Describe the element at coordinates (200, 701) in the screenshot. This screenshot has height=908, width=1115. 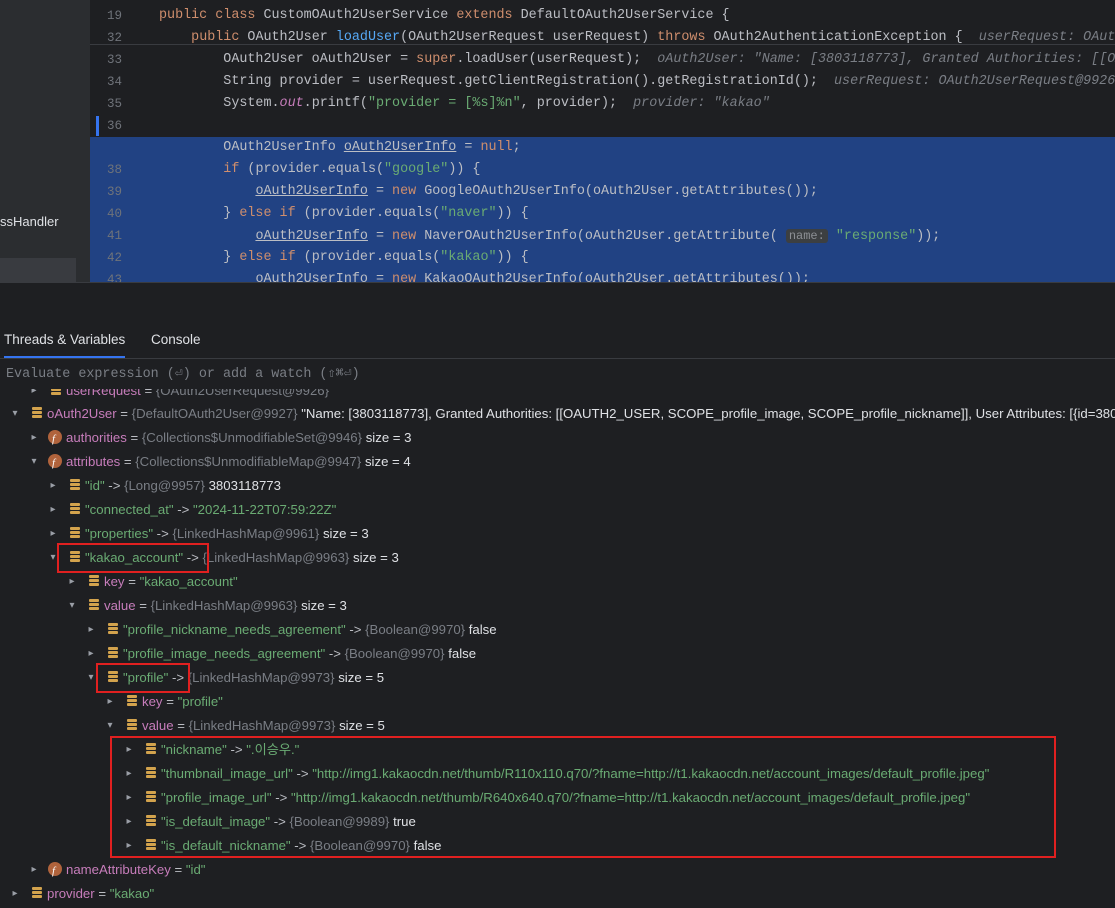
I see `variable-value: "profile"` at that location.